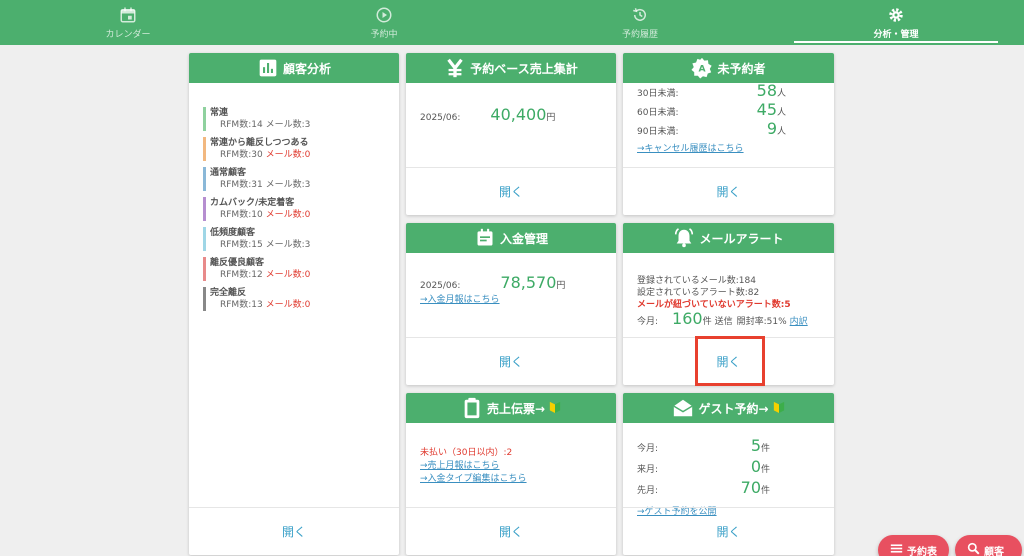 Image resolution: width=1024 pixels, height=556 pixels. I want to click on sales-summary-period: 2025/06:, so click(440, 118).